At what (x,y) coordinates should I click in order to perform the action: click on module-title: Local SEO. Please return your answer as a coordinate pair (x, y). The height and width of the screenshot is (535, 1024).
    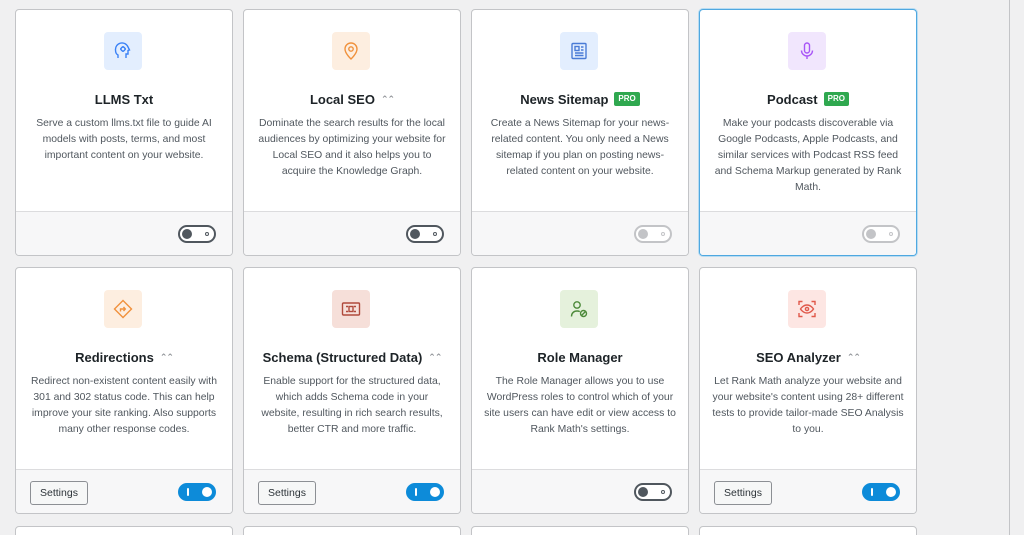
    Looking at the image, I should click on (342, 99).